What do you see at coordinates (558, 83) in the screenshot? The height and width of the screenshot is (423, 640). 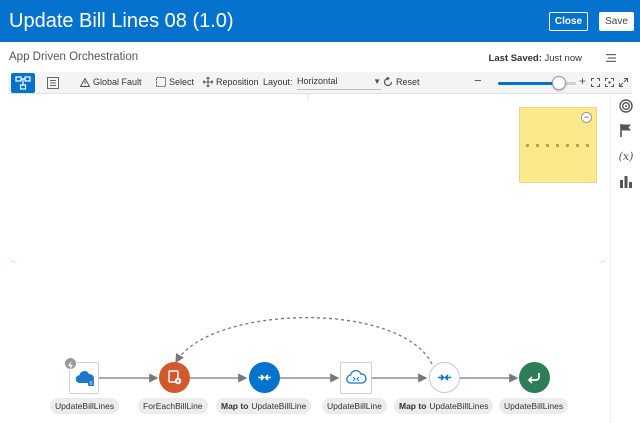 I see `zoom-slider-thumb` at bounding box center [558, 83].